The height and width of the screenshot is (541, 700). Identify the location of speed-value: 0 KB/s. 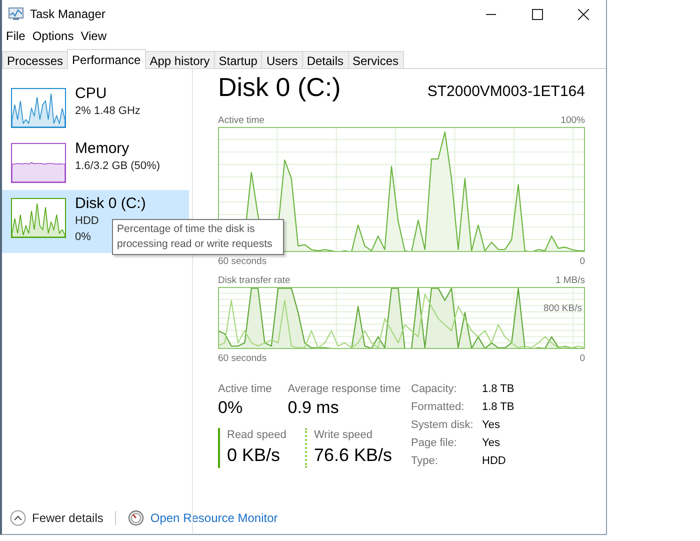
(254, 455).